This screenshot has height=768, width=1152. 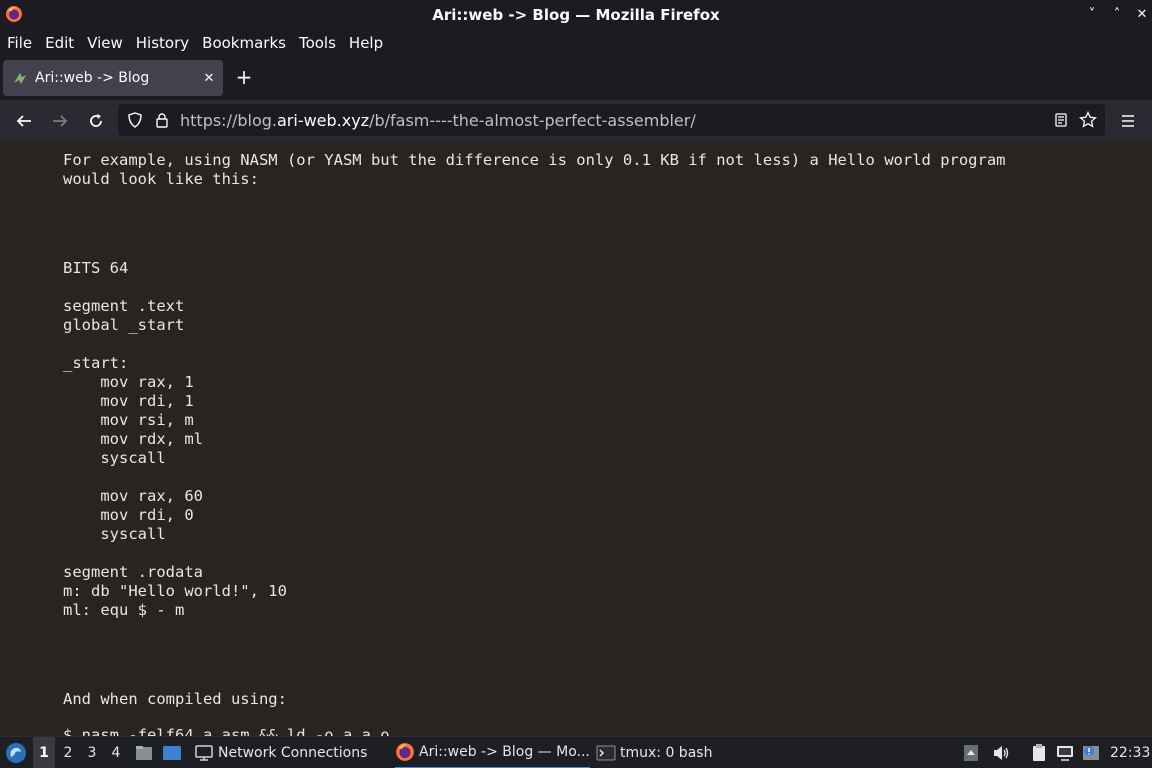 What do you see at coordinates (226, 731) in the screenshot?
I see `compile-command: $ nasm -felf64 a.asm && ld -o a a.o` at bounding box center [226, 731].